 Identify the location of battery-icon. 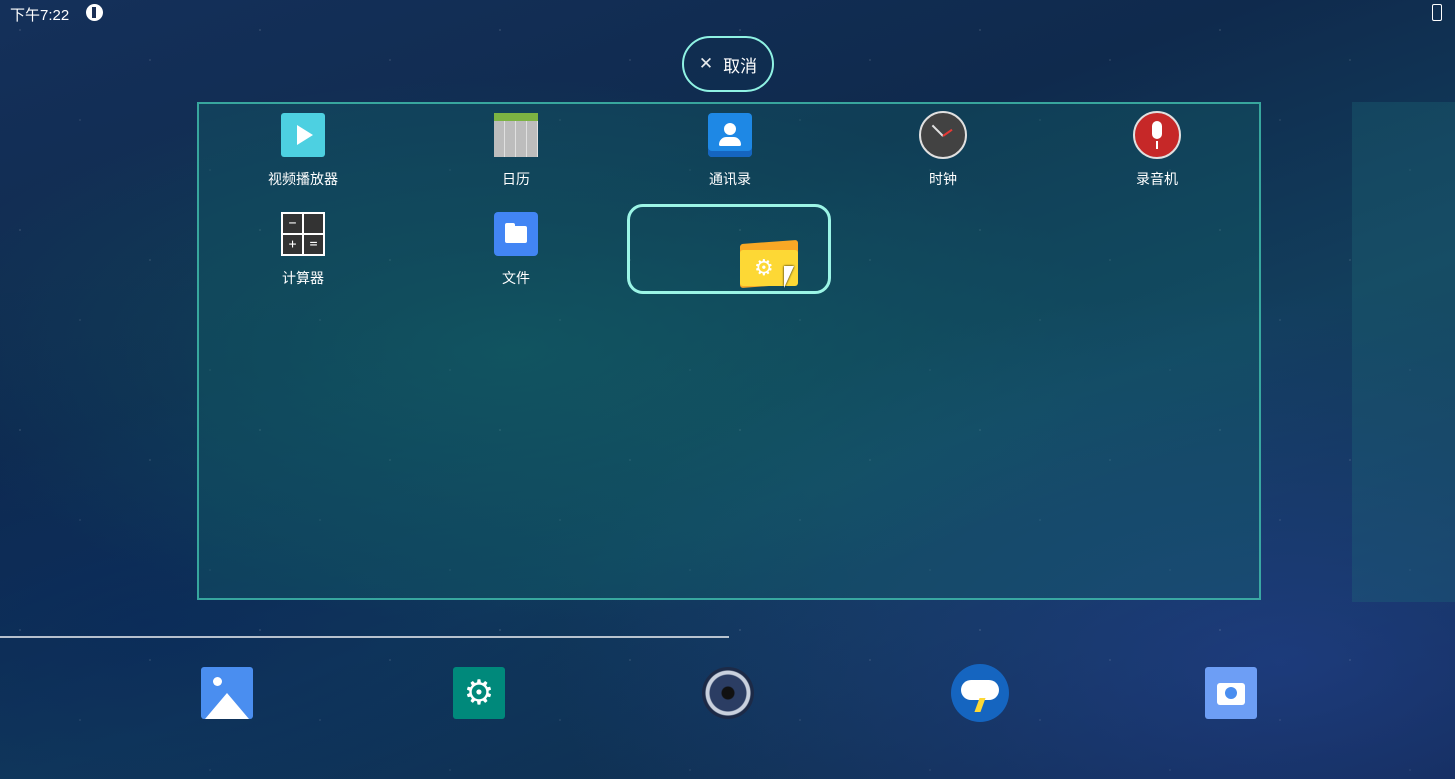
(1437, 12).